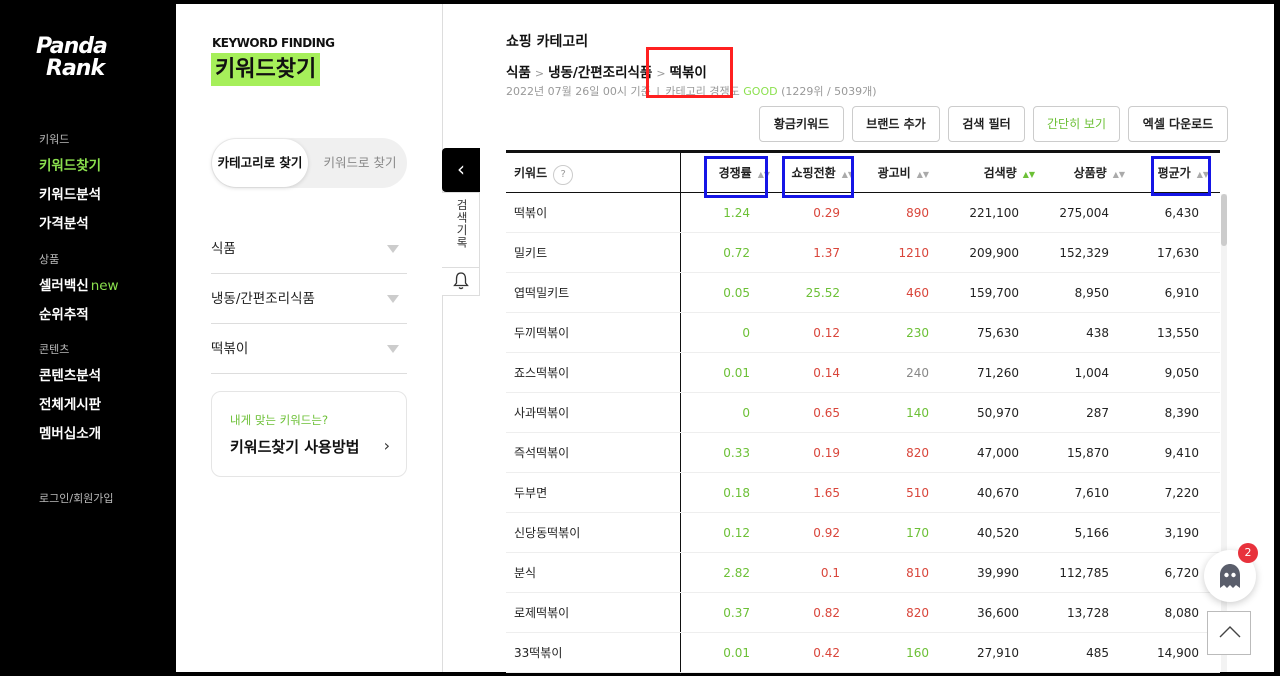 The image size is (1280, 676). Describe the element at coordinates (863, 413) in the screenshot. I see `table-row: 사과떡볶이 0 0.65 140 50,970 287 8,390` at that location.